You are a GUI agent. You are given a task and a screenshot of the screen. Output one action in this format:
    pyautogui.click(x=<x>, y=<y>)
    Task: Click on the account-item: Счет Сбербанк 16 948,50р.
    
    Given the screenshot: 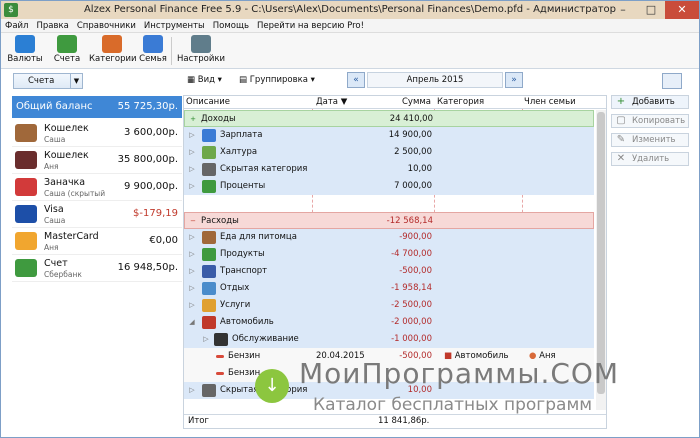 What is the action you would take?
    pyautogui.click(x=97, y=268)
    